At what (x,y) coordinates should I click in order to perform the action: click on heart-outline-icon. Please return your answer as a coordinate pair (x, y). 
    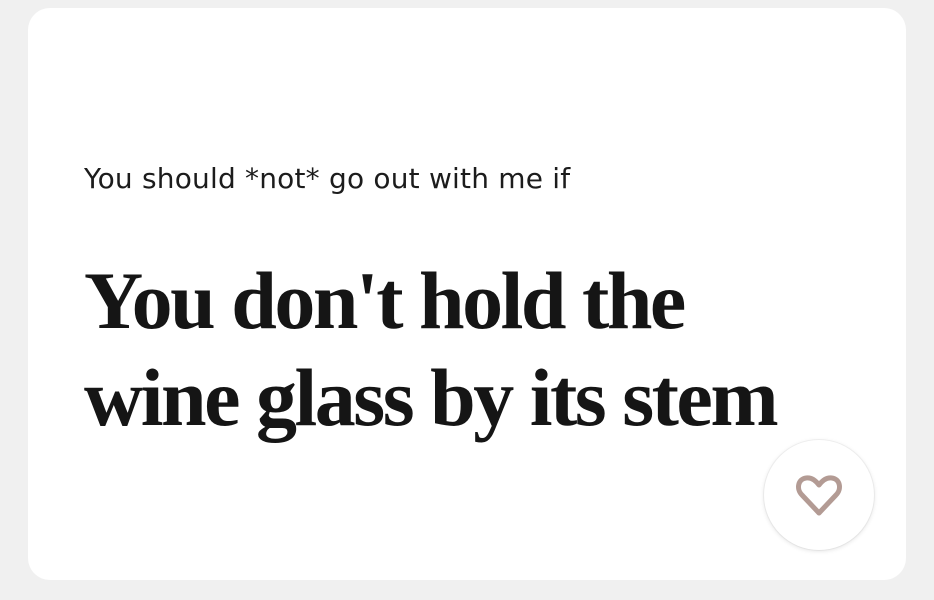
    Looking at the image, I should click on (819, 495).